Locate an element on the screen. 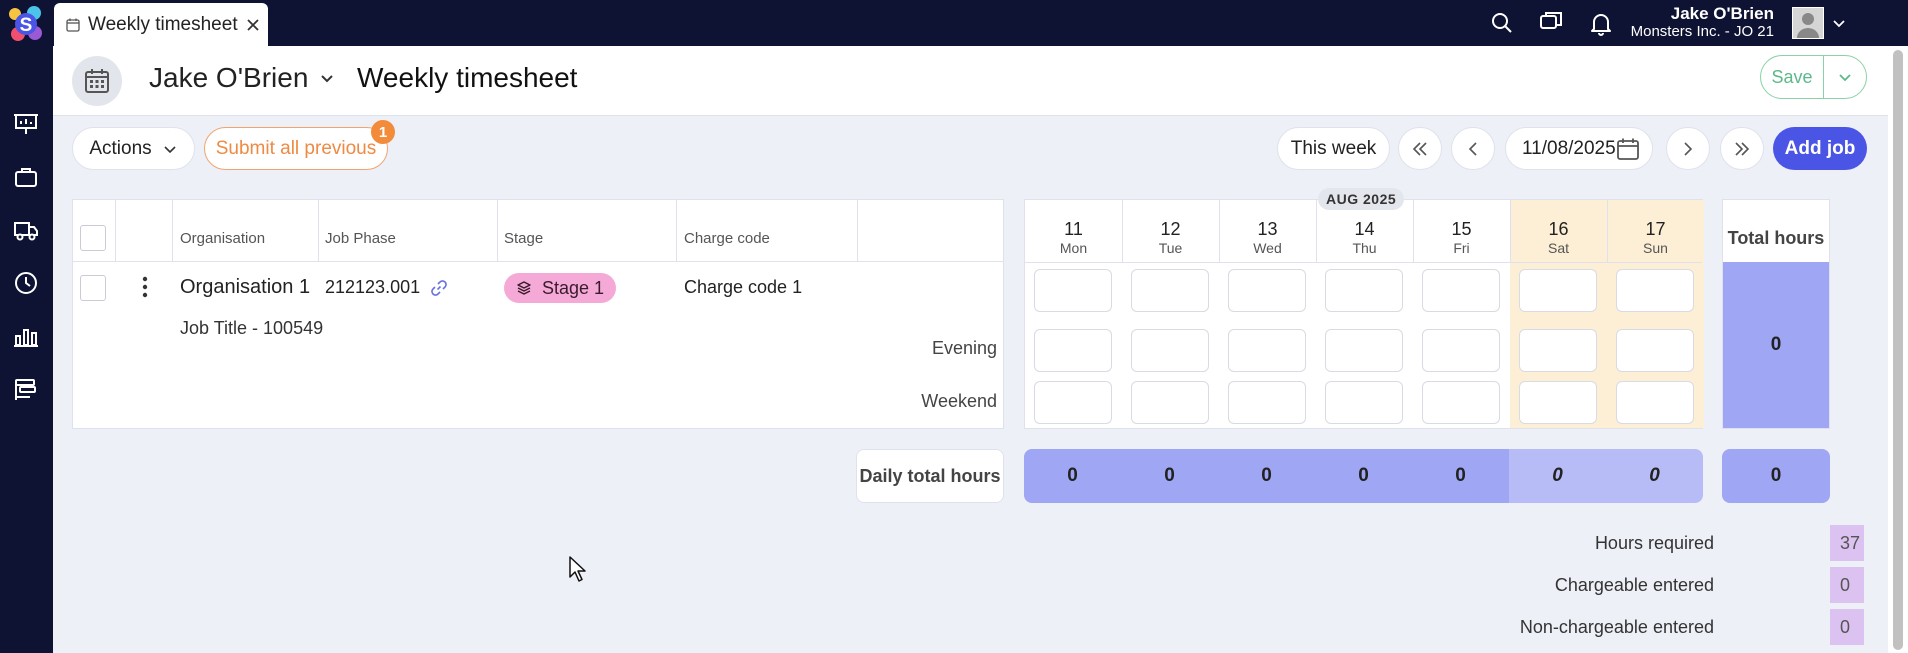 The height and width of the screenshot is (653, 1908). close-icon is located at coordinates (253, 25).